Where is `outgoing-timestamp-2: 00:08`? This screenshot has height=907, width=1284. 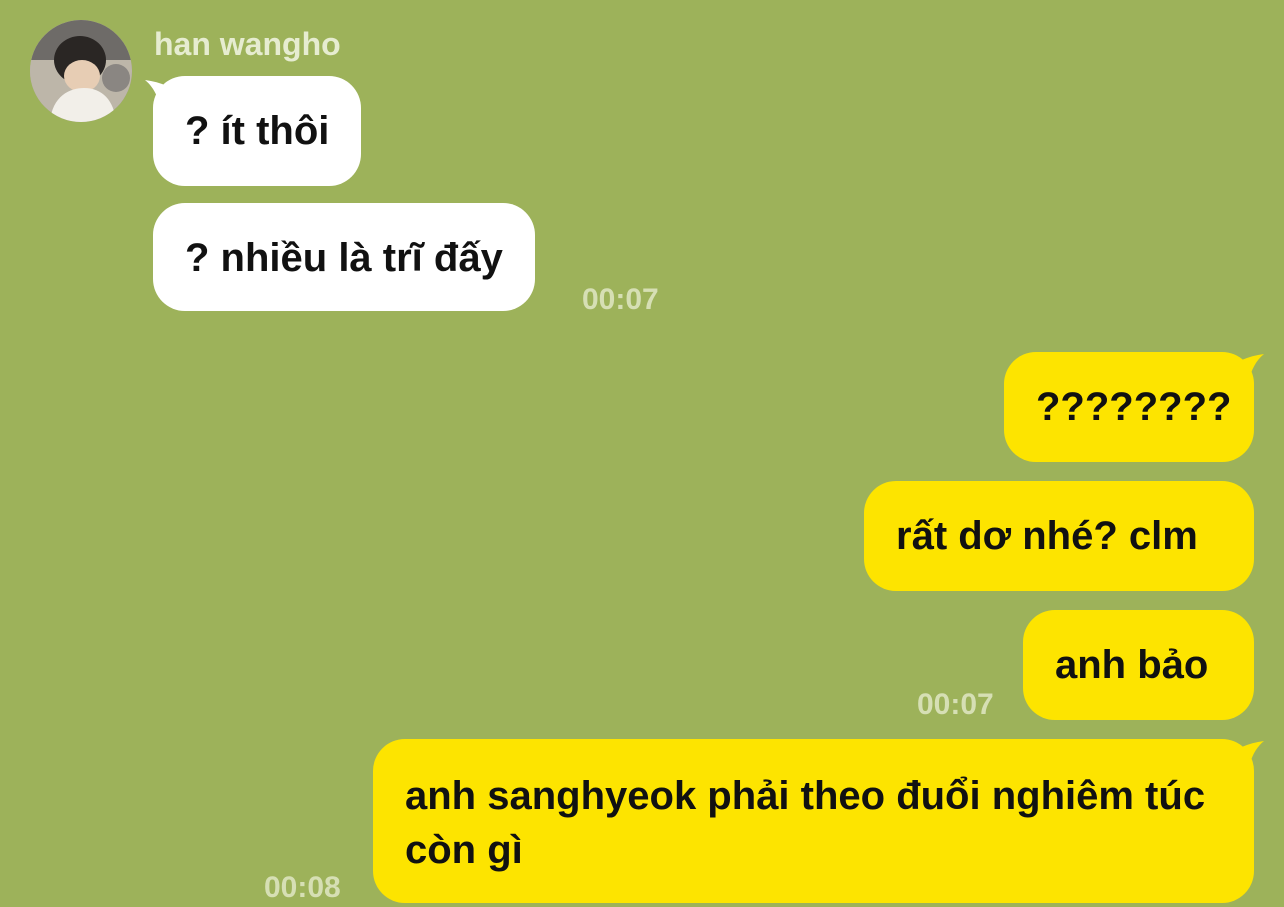
outgoing-timestamp-2: 00:08 is located at coordinates (302, 887).